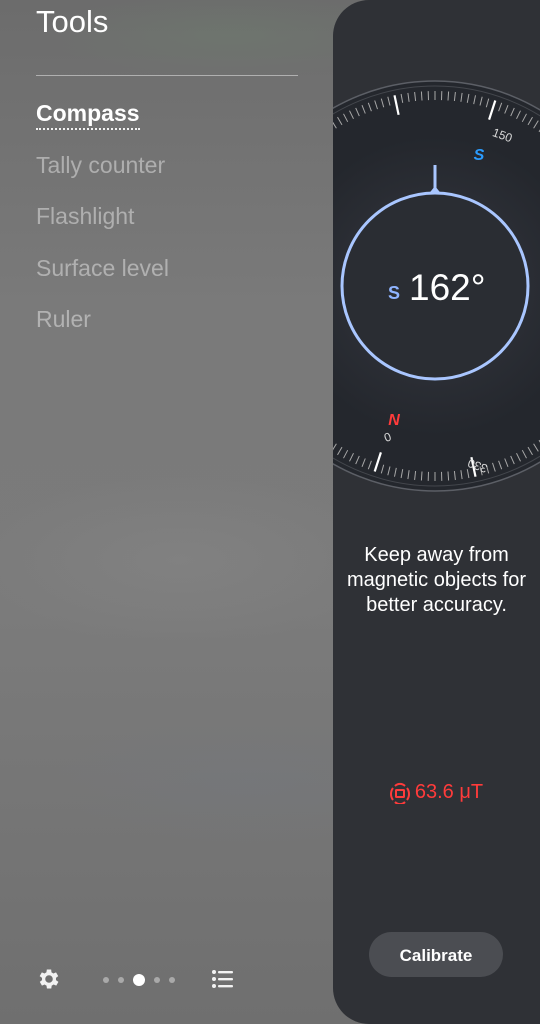 The height and width of the screenshot is (1024, 540). I want to click on page-dot-current, so click(139, 980).